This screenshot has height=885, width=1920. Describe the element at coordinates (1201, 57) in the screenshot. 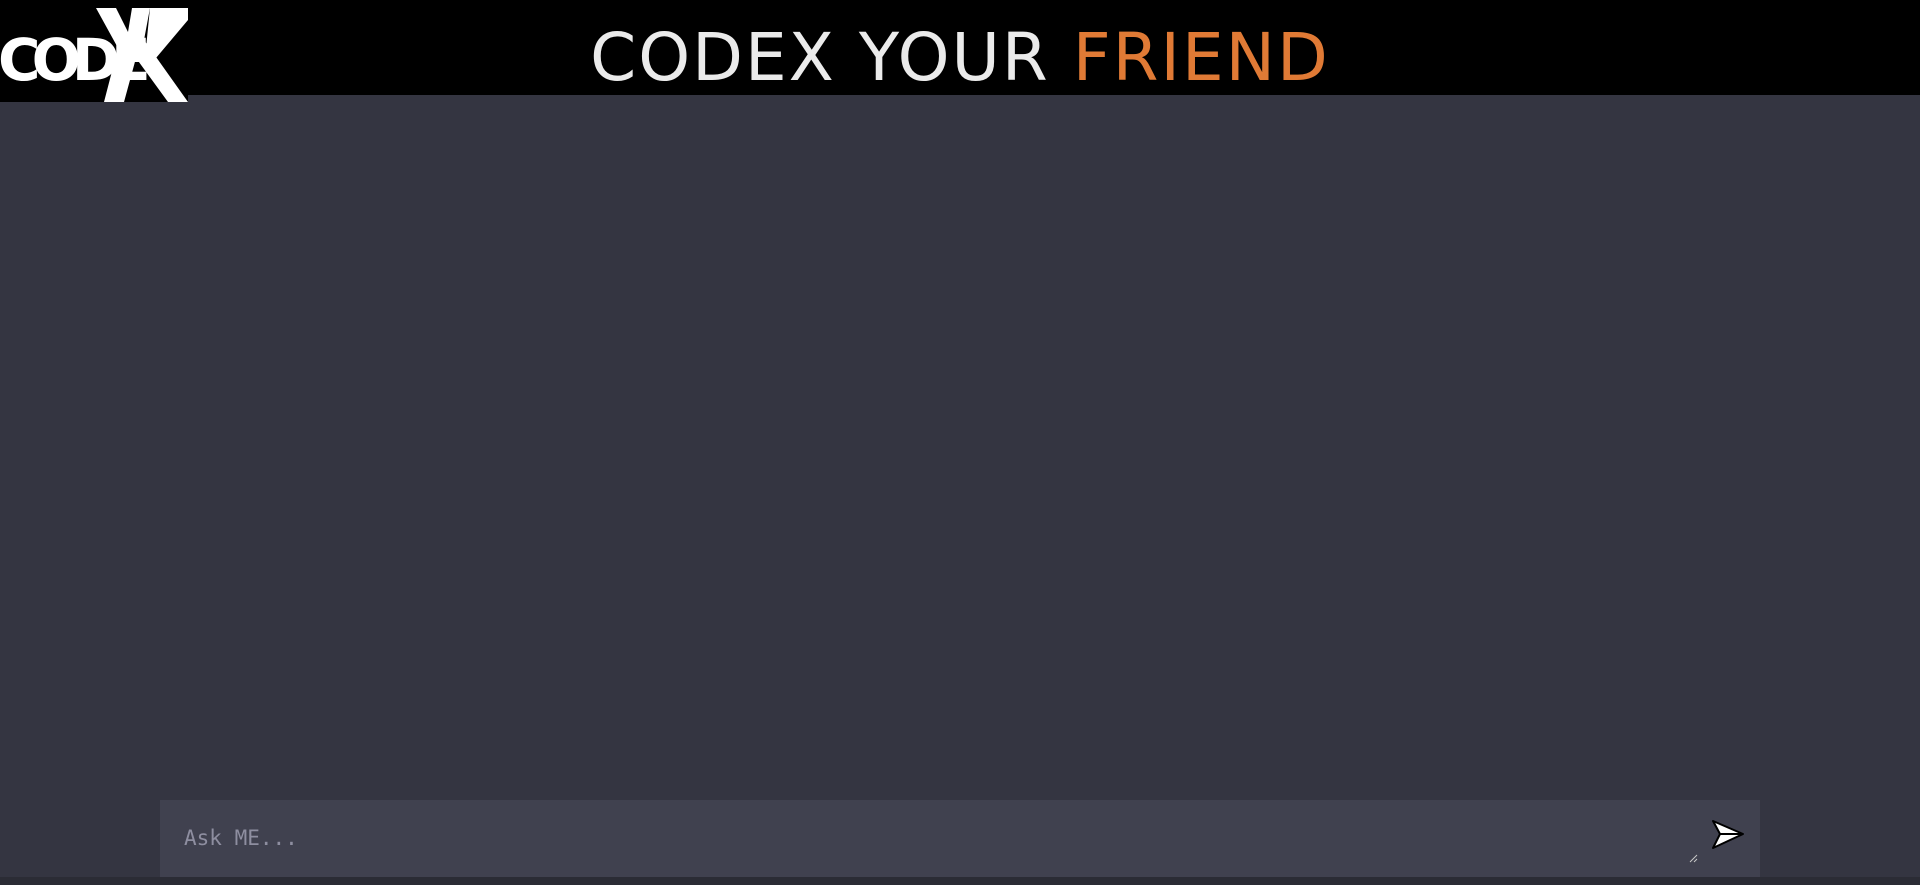

I see `title-accent: FRIEND` at that location.